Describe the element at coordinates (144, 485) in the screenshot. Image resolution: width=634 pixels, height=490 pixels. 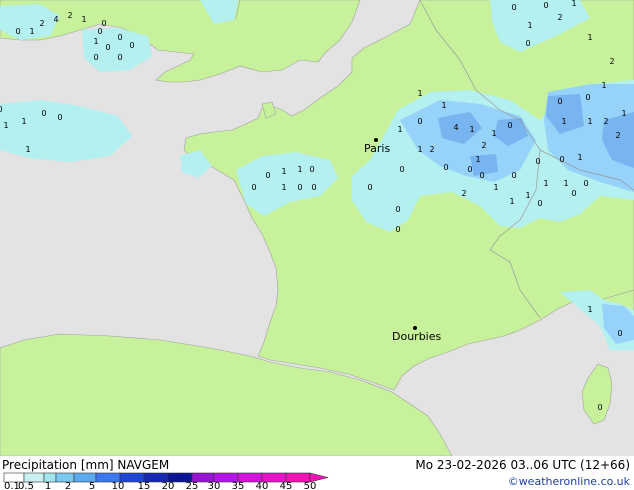
I see `scale-label: 15` at that location.